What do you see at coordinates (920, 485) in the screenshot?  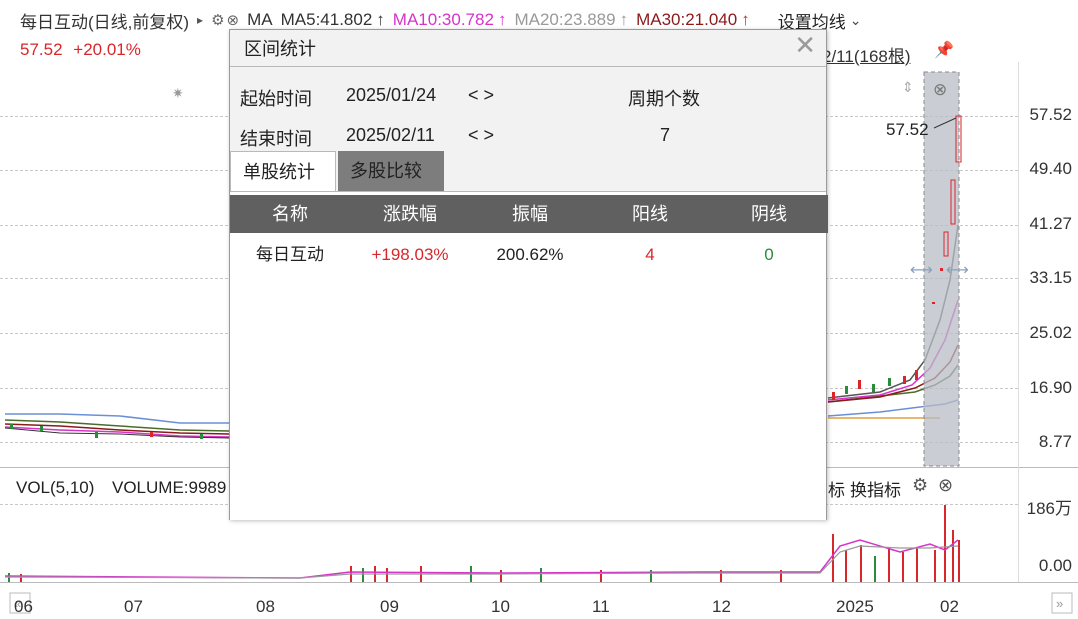 I see `gear-icon: ⚙` at bounding box center [920, 485].